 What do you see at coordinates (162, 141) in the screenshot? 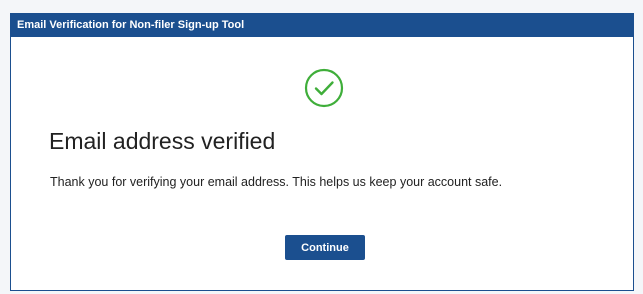
I see `page-heading: Email address verified` at bounding box center [162, 141].